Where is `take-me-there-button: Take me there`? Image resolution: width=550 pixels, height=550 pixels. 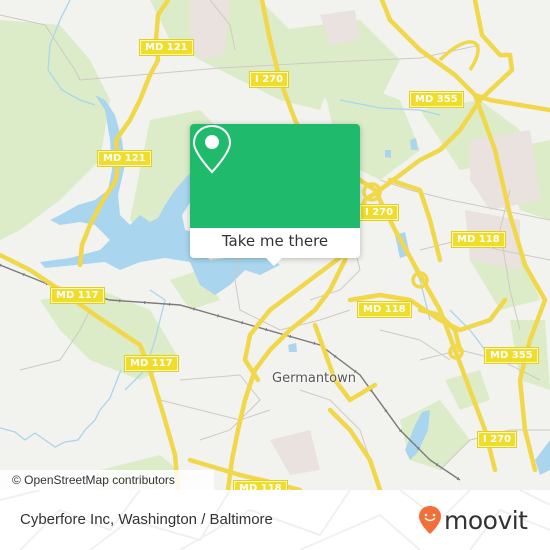 take-me-there-button: Take me there is located at coordinates (275, 243).